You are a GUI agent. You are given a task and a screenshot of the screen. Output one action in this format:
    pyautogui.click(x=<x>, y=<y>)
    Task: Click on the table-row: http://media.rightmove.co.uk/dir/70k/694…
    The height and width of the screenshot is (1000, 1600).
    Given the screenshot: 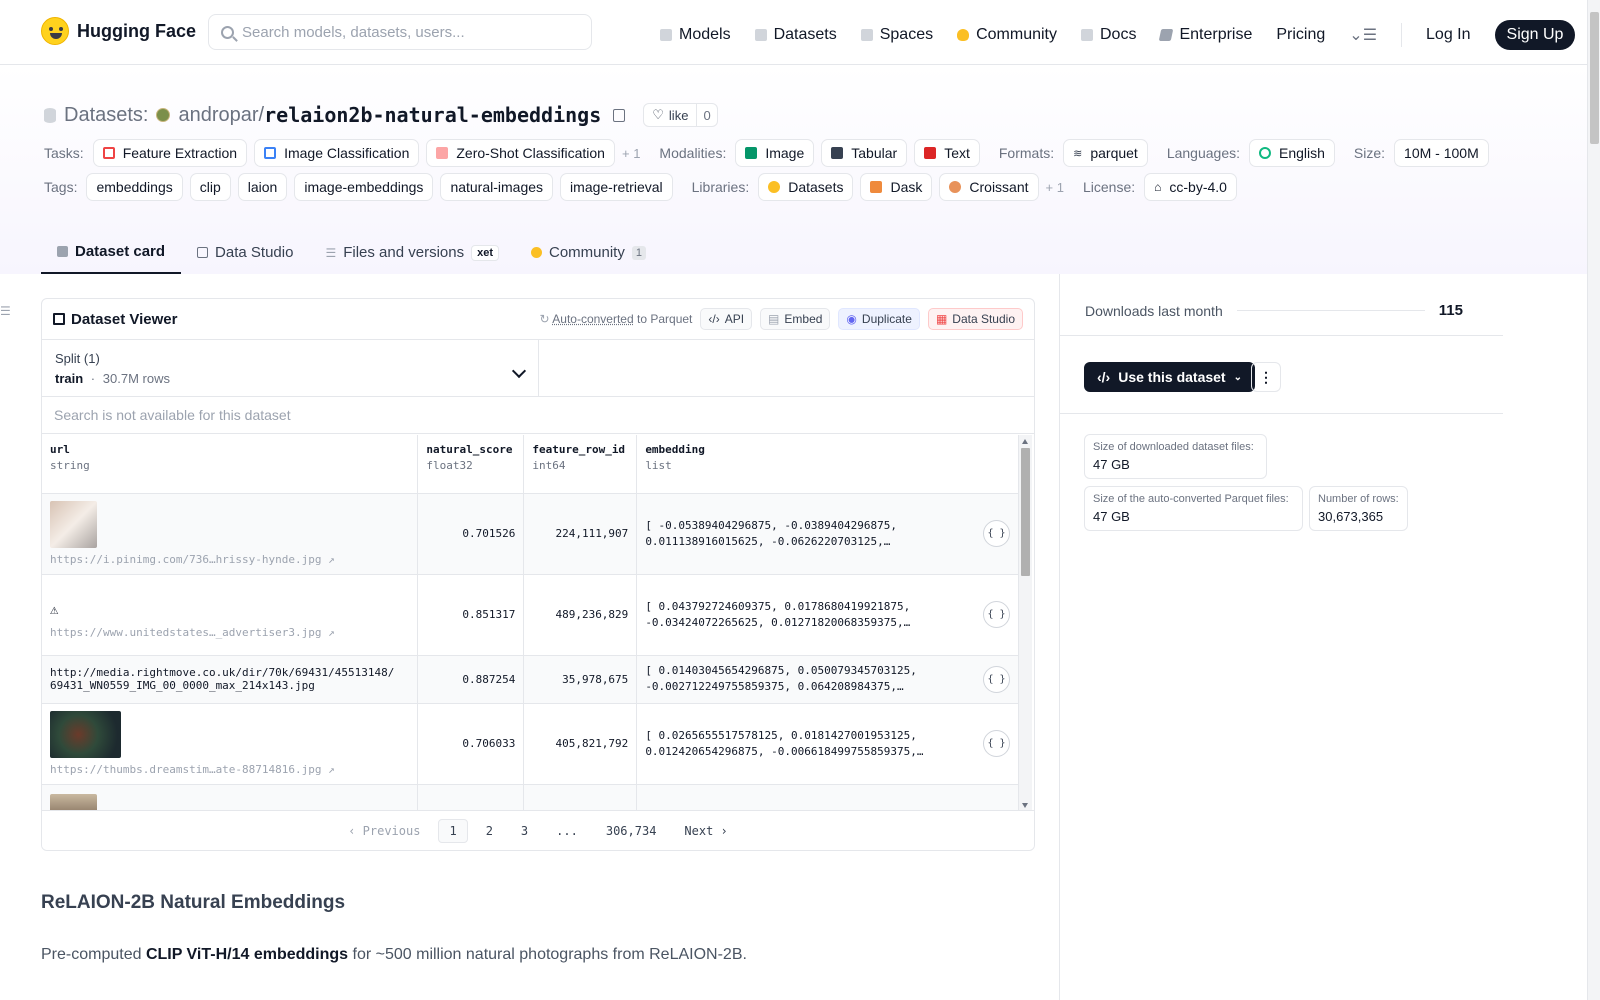 What is the action you would take?
    pyautogui.click(x=530, y=679)
    